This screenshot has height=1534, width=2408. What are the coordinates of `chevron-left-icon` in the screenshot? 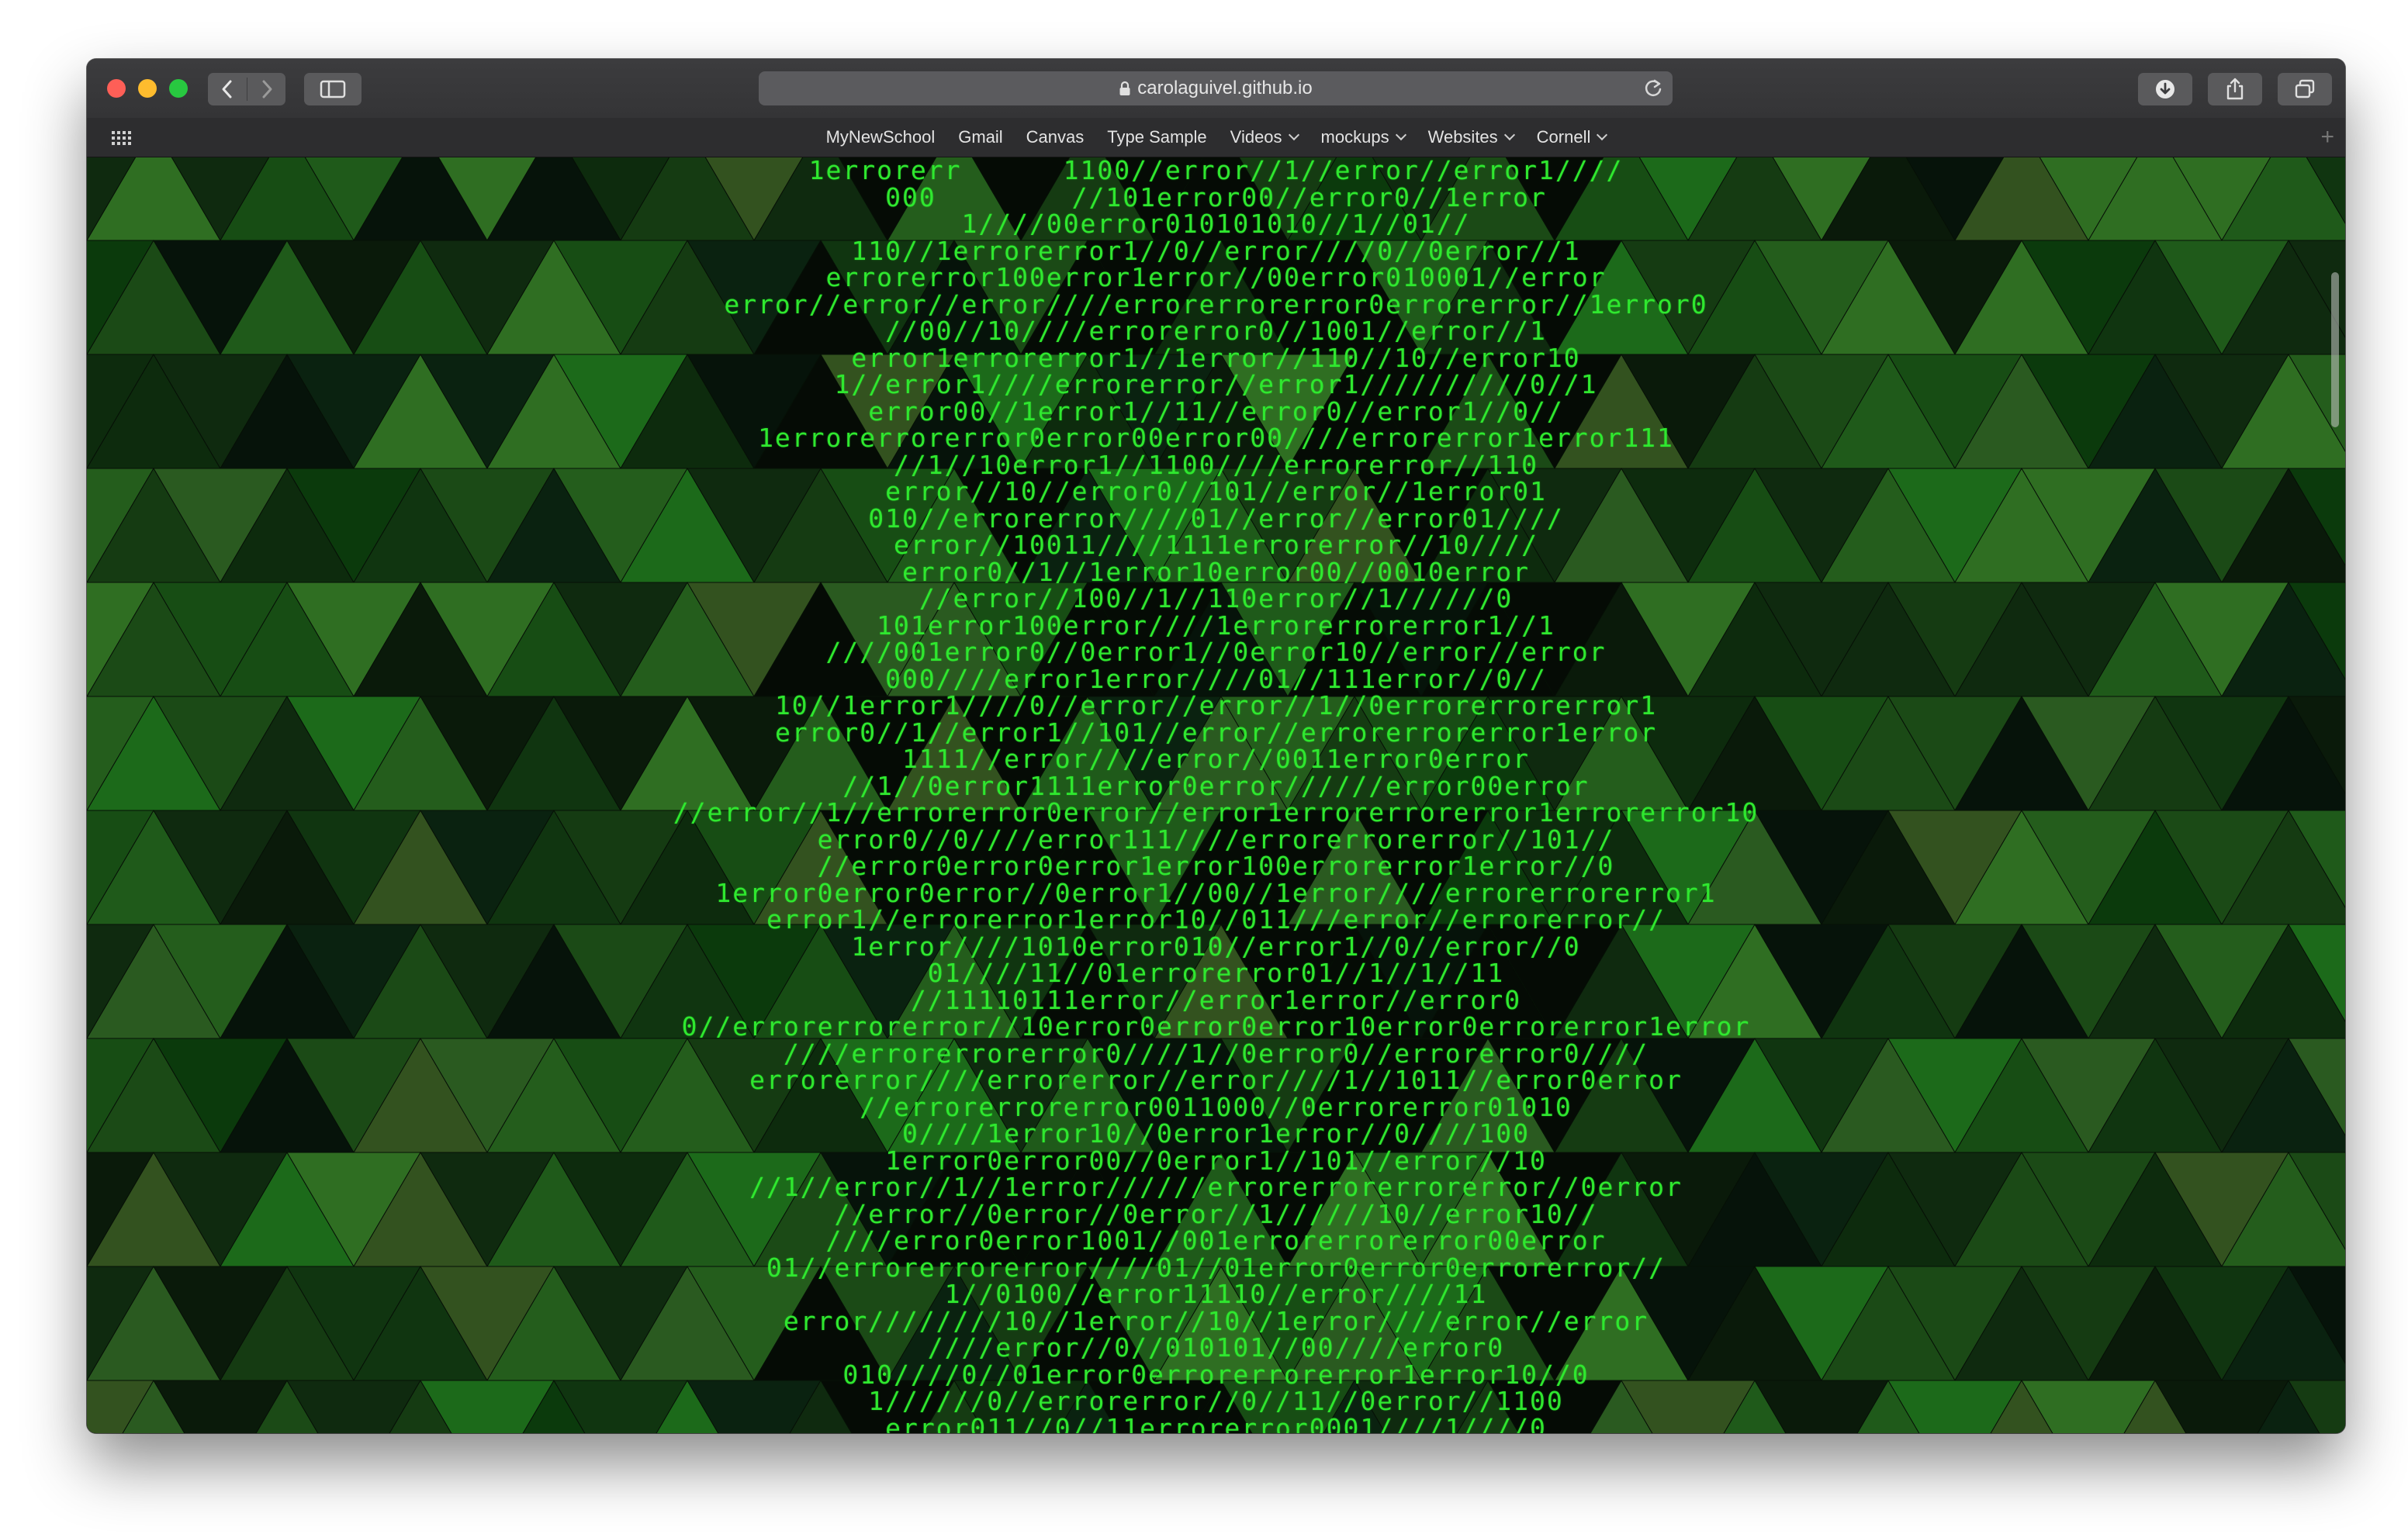 It's located at (227, 89).